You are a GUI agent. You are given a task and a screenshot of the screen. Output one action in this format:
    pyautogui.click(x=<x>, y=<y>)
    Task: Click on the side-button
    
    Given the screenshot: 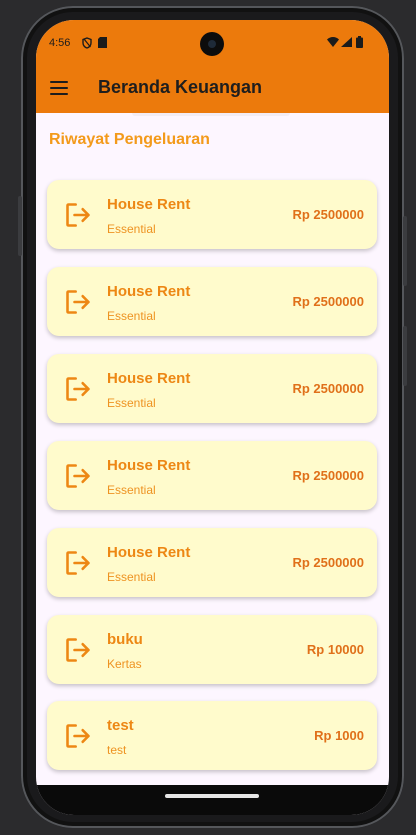 What is the action you would take?
    pyautogui.click(x=405, y=356)
    